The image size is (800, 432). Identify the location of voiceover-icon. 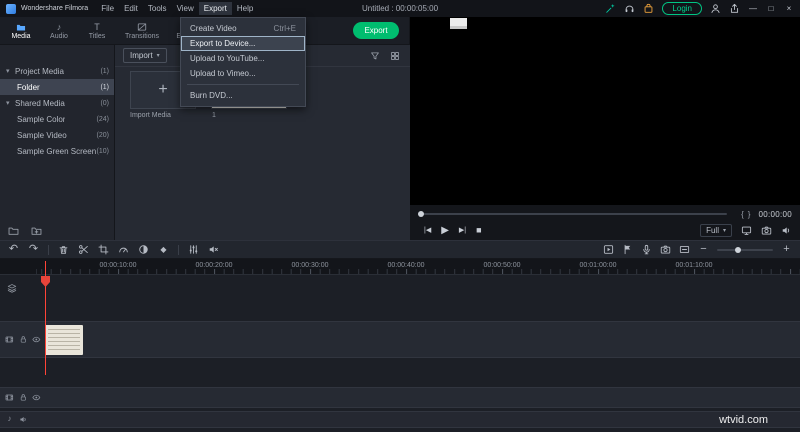
(646, 249).